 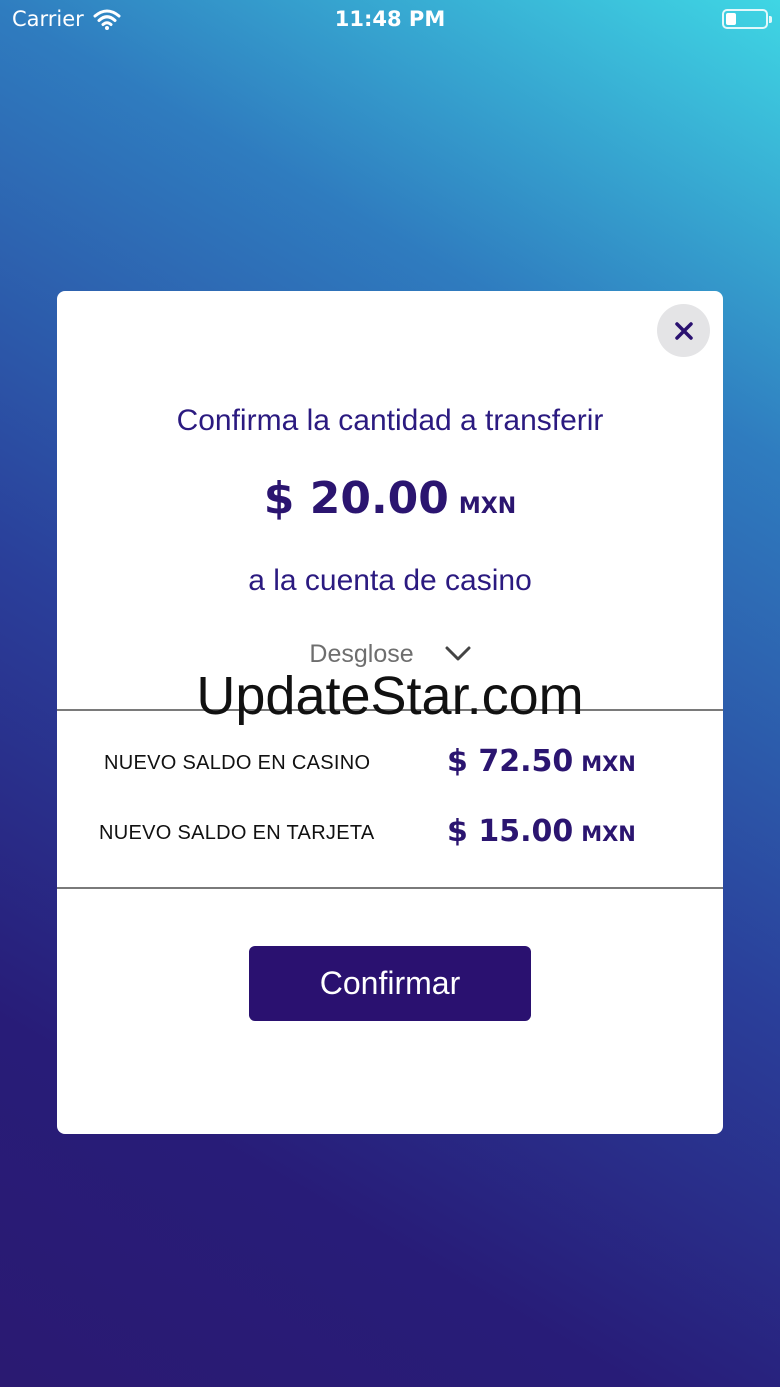 I want to click on confirm-button: Confirmar, so click(x=390, y=983).